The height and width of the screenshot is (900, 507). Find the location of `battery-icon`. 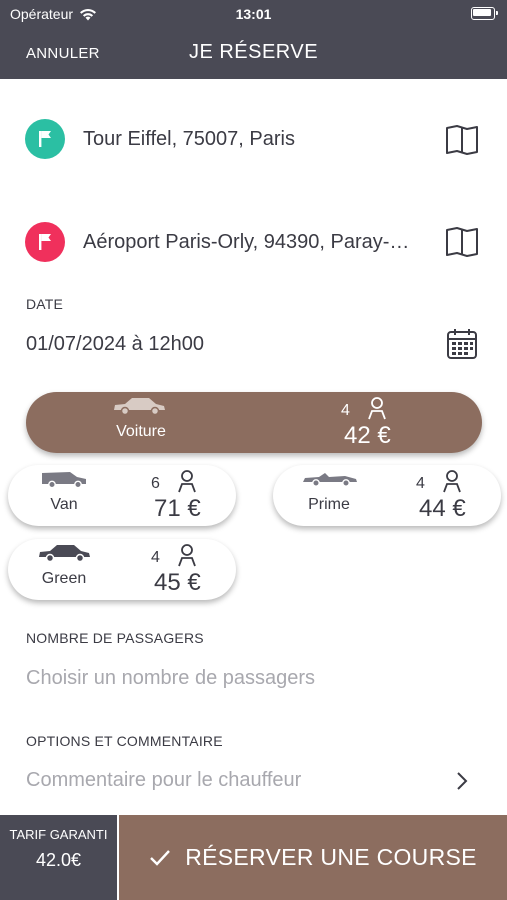

battery-icon is located at coordinates (484, 13).